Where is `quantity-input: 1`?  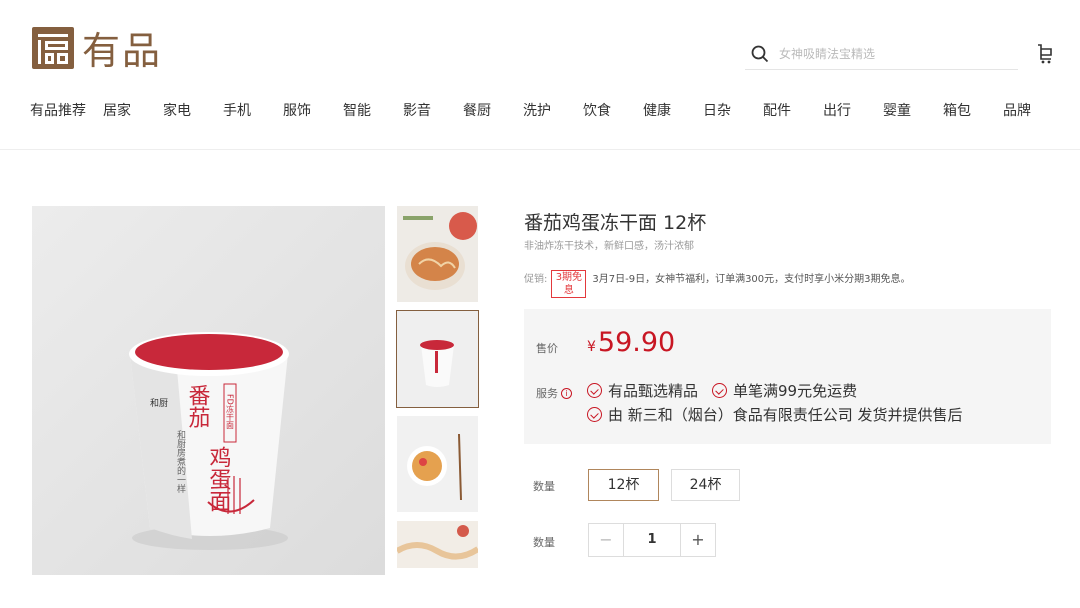
quantity-input: 1 is located at coordinates (652, 540).